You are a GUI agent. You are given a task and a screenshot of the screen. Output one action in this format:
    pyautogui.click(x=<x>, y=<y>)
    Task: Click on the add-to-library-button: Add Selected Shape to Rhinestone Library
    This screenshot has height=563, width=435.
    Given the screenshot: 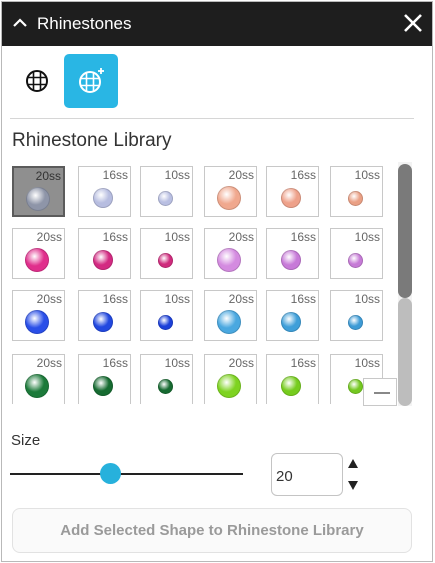 What is the action you would take?
    pyautogui.click(x=212, y=530)
    